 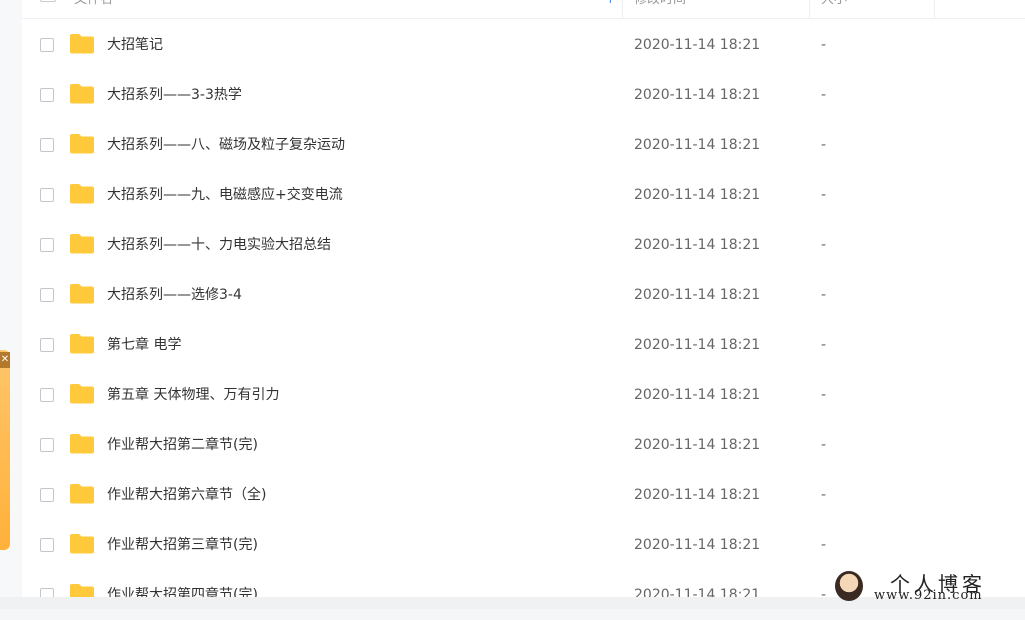 I want to click on file-name: 大招系列——3-3热学, so click(x=174, y=95).